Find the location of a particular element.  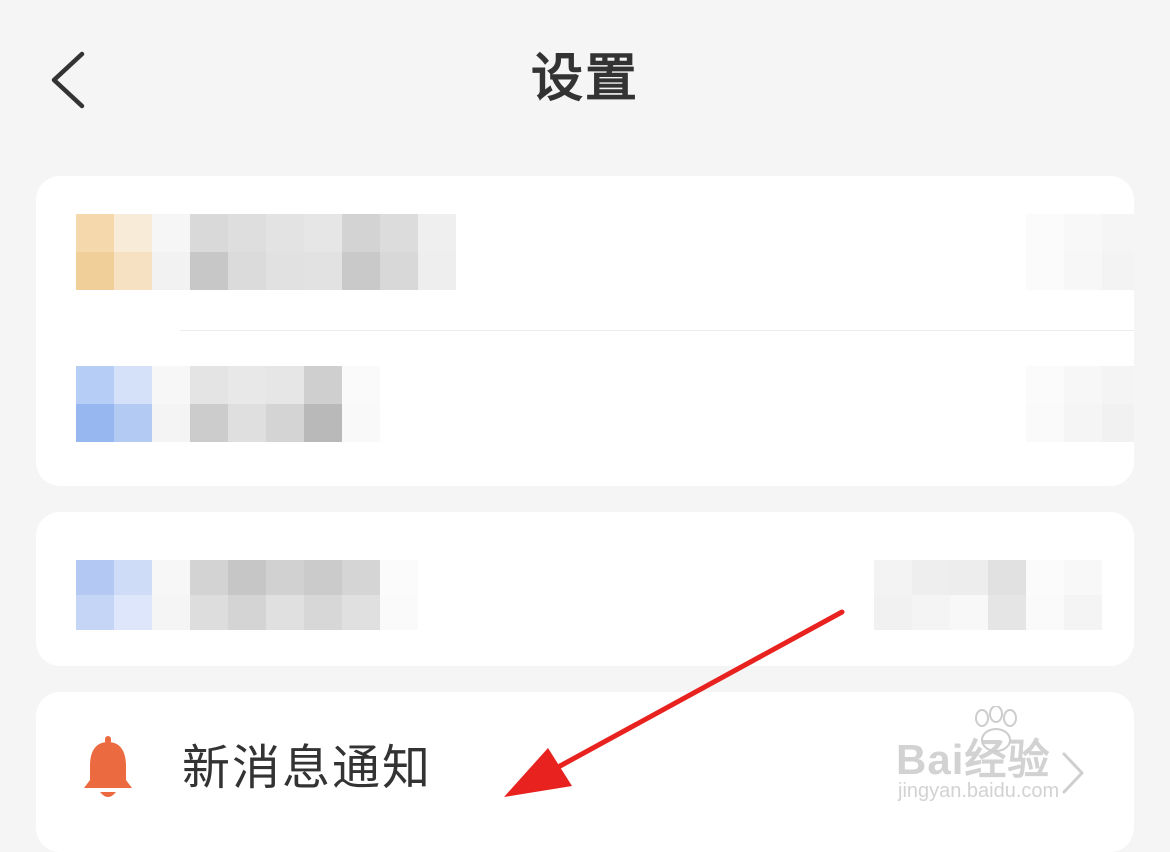

page-title: 设置 is located at coordinates (584, 79).